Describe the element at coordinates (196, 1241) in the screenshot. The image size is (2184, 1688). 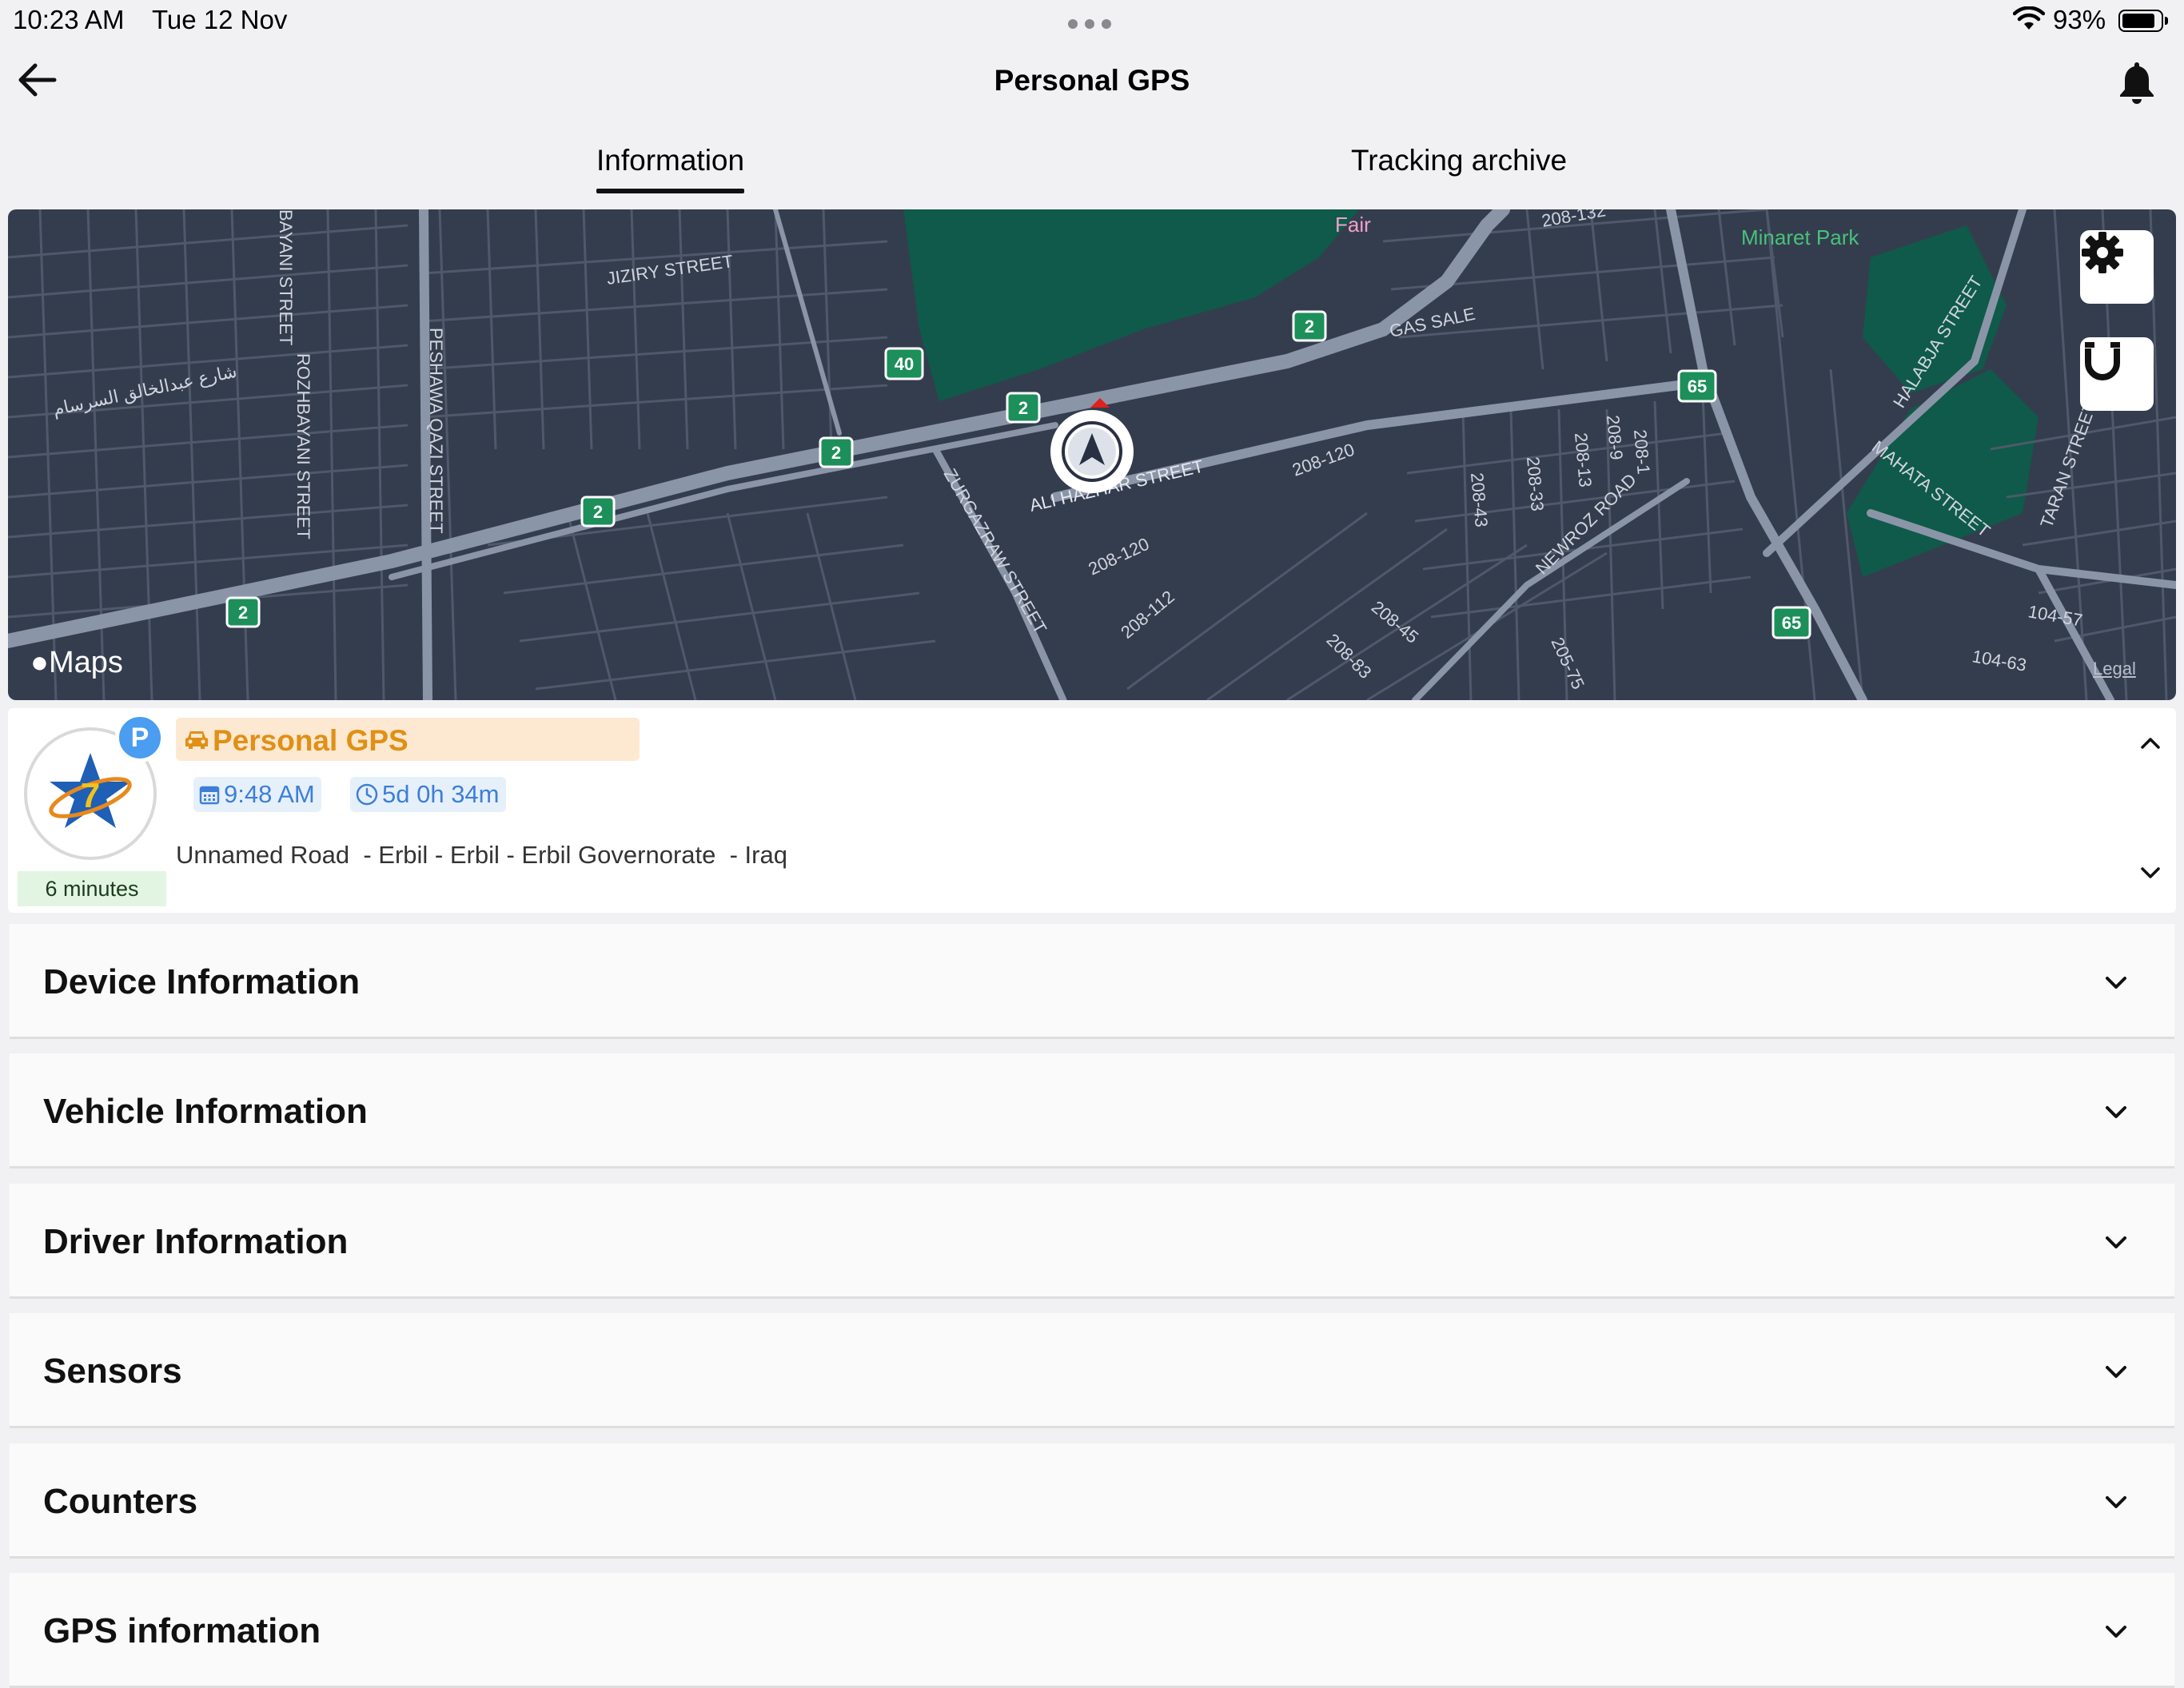
I see `section-label: Driver Information` at that location.